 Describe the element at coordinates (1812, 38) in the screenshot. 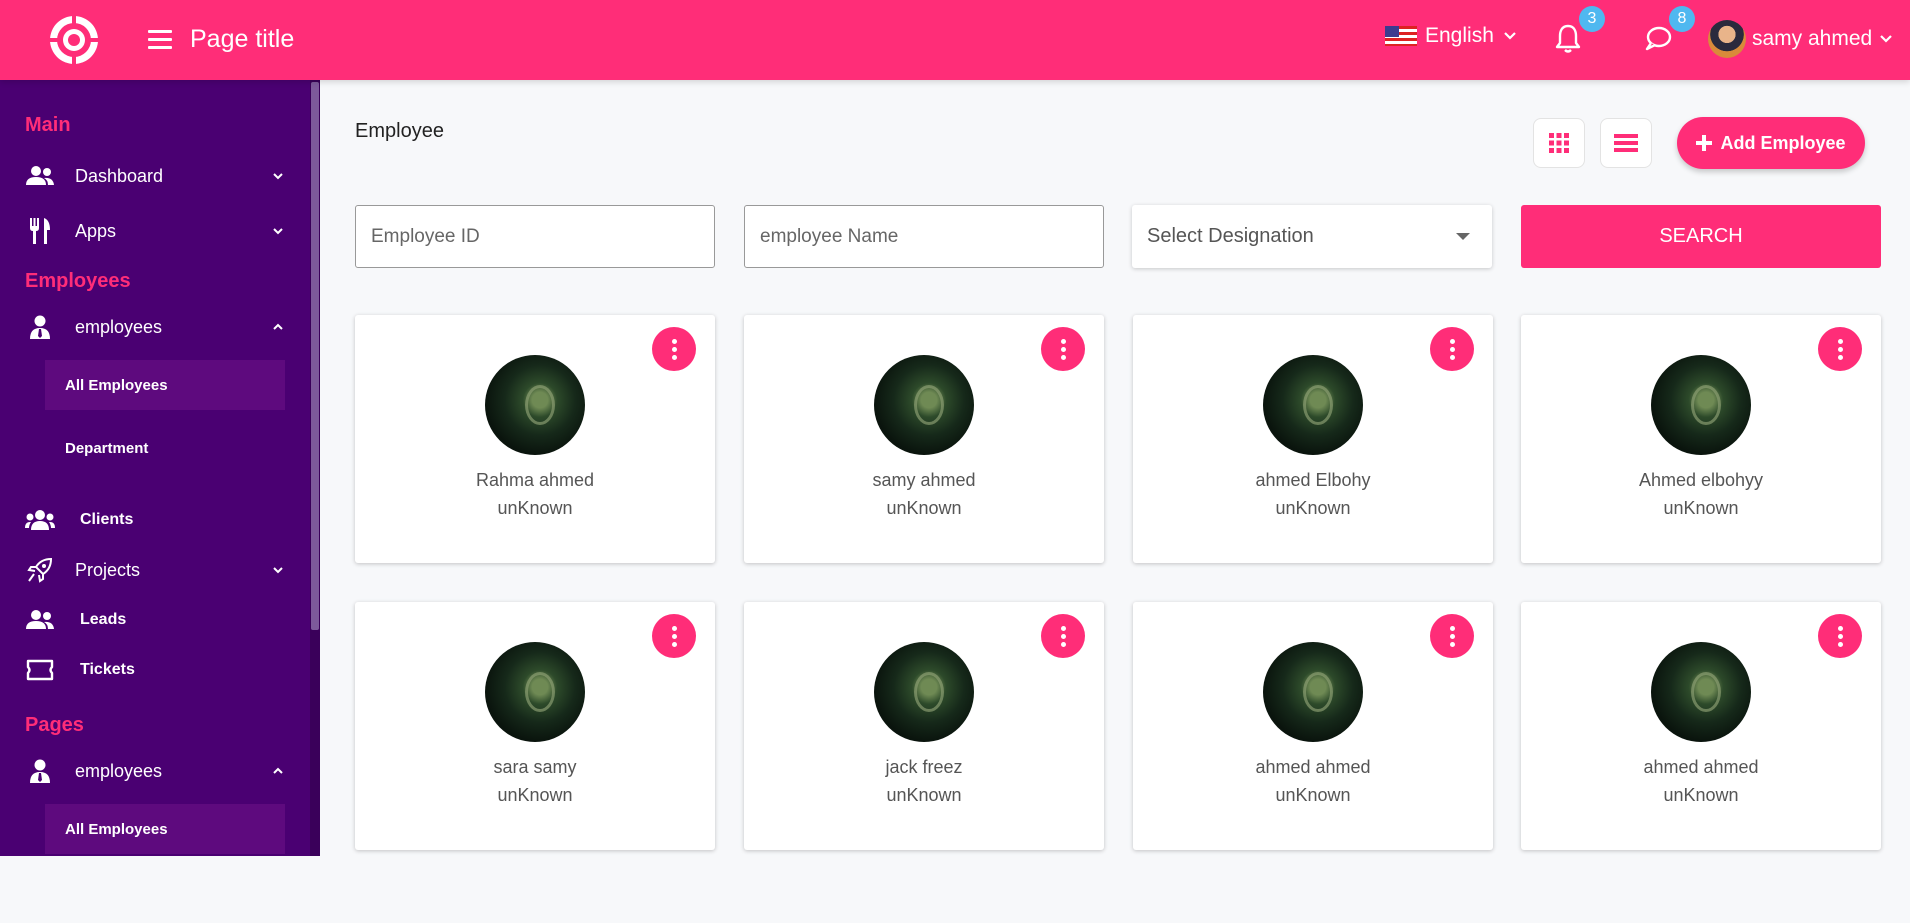

I see `user-name: samy ahmed` at that location.